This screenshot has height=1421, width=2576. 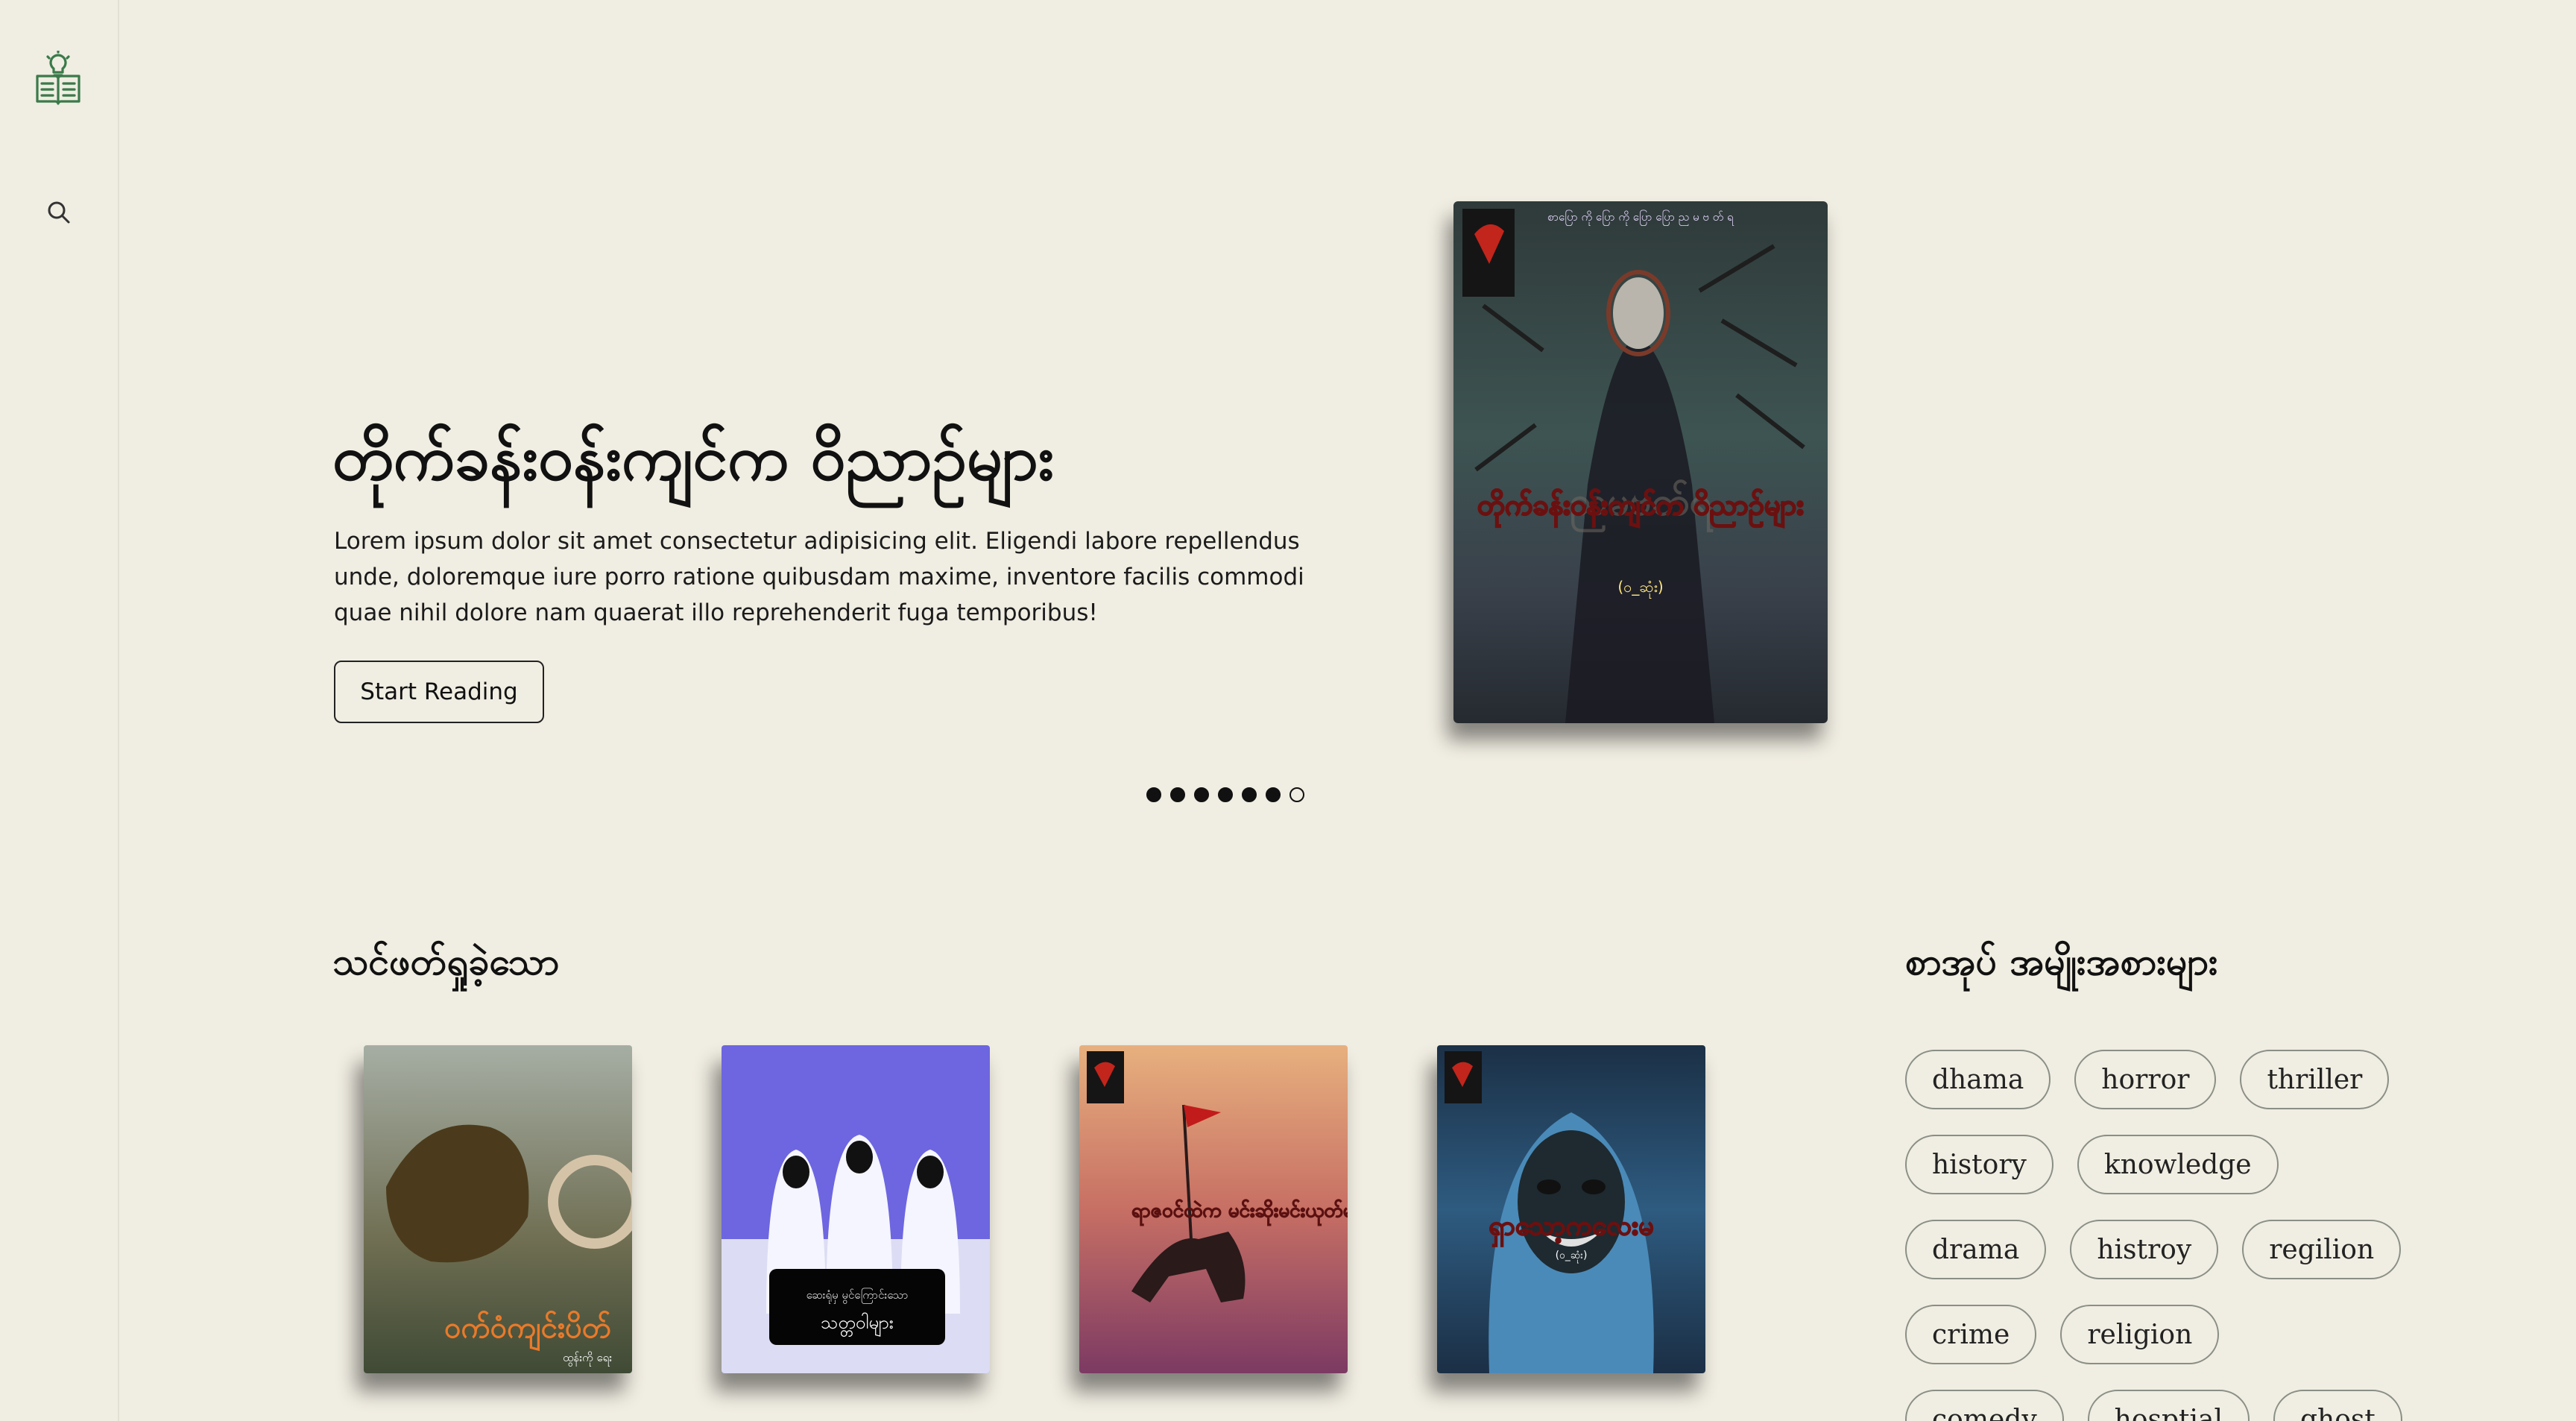 I want to click on categories-title: စာအုပ် အမျိုးအစားများ, so click(x=2061, y=961).